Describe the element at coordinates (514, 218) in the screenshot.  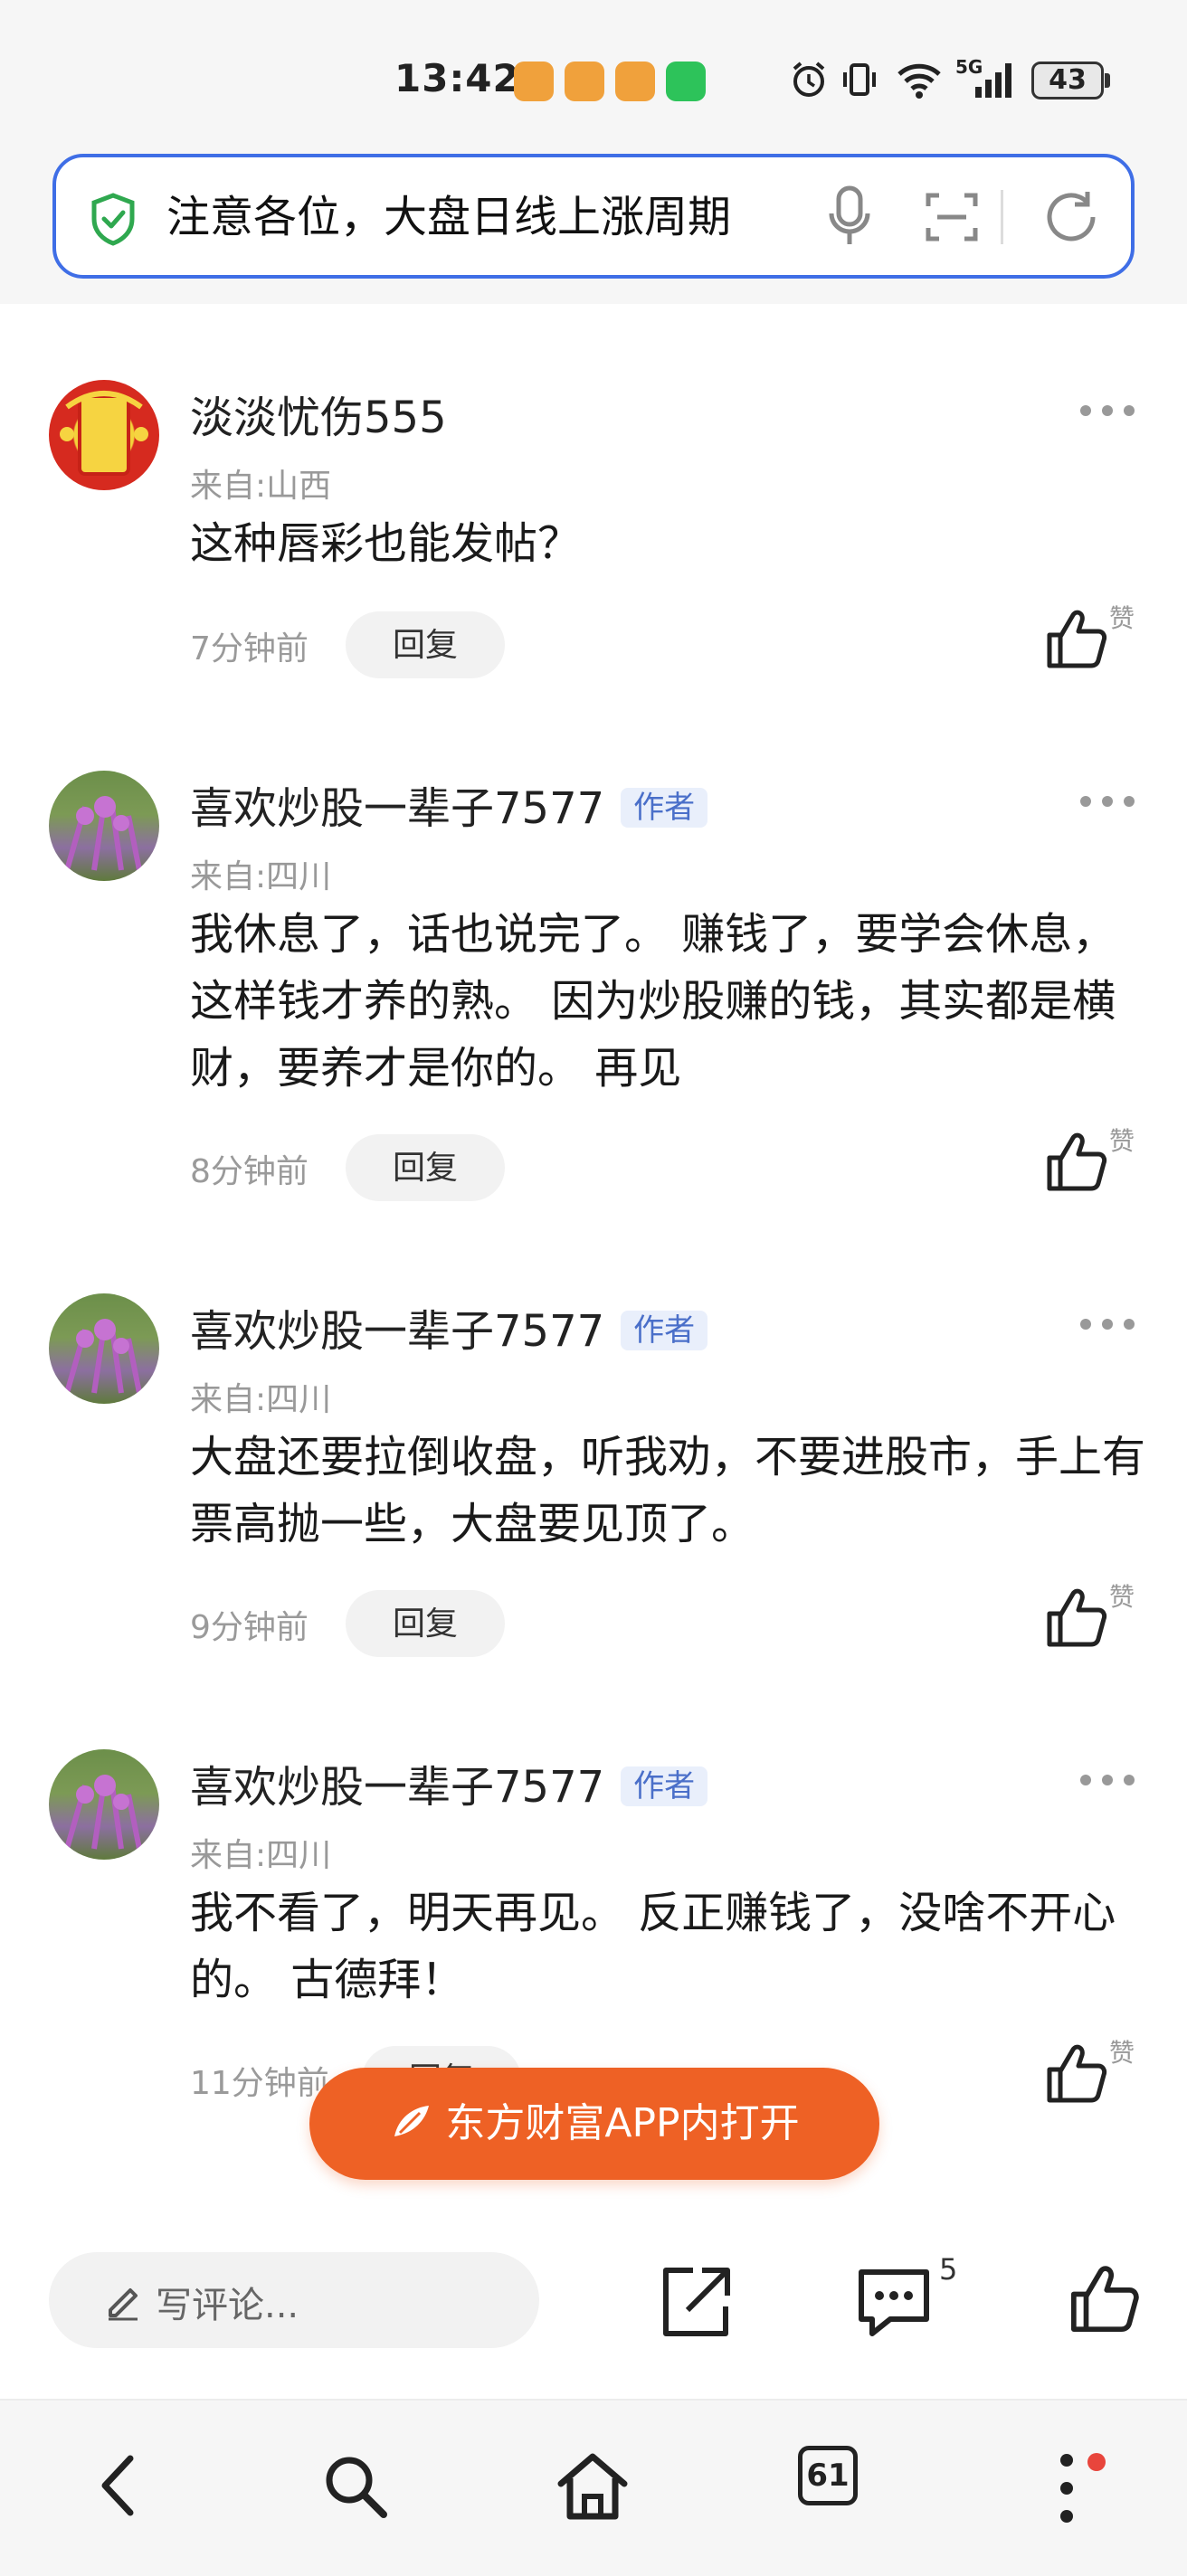
I see `search-input: 注意各位，大盘日线上涨周期` at that location.